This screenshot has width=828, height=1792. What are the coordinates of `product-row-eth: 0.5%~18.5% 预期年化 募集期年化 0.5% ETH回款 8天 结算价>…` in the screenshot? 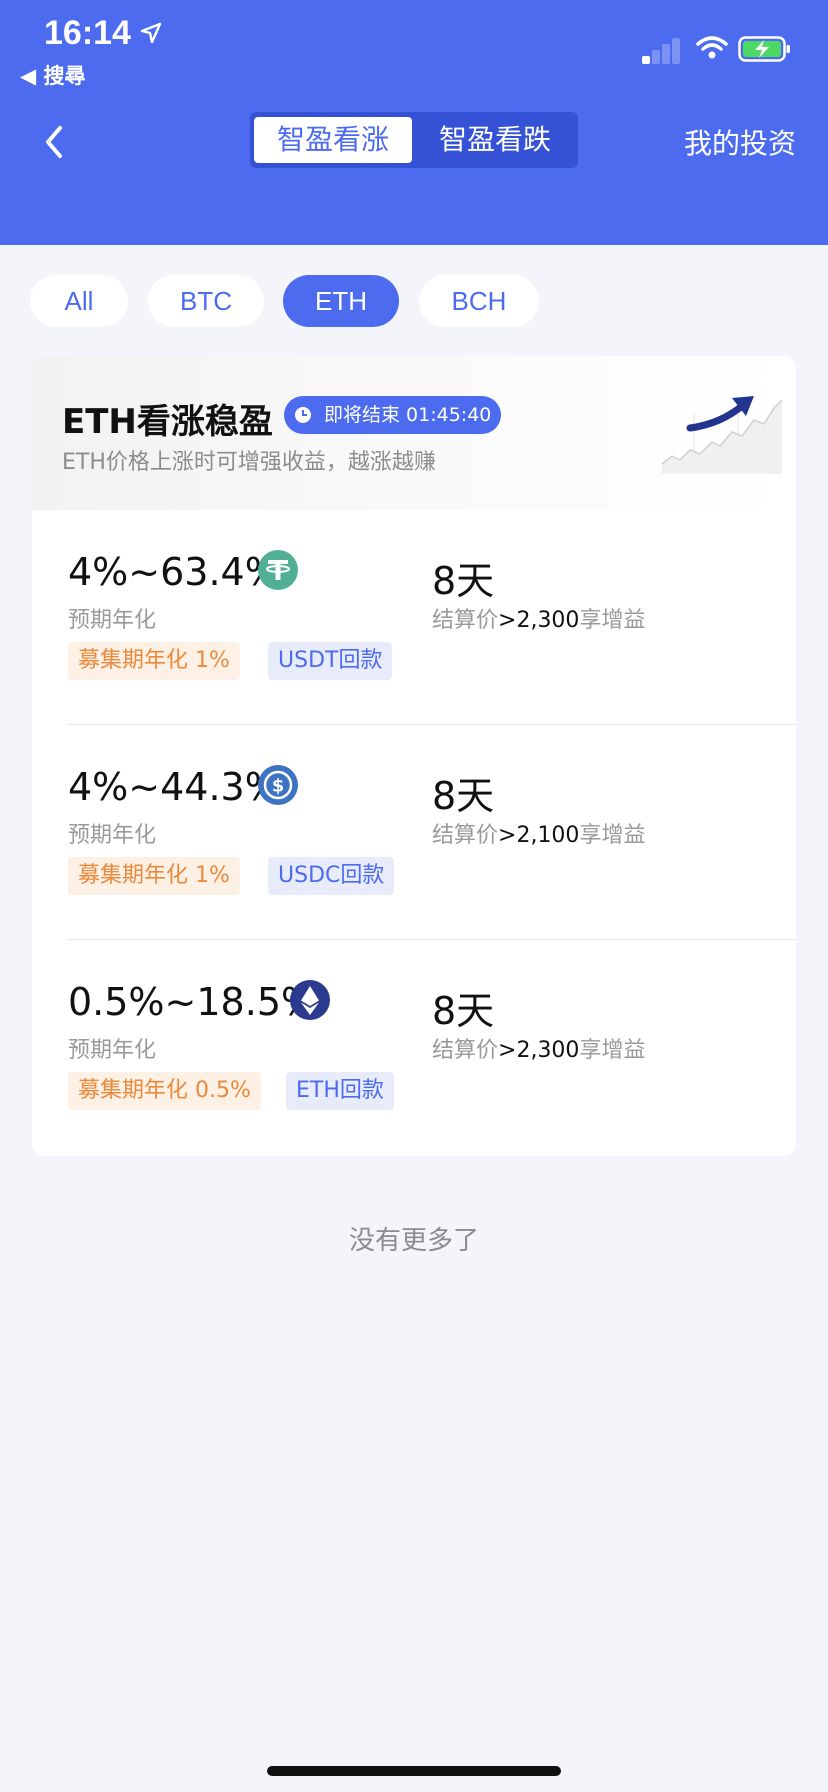 It's located at (414, 1047).